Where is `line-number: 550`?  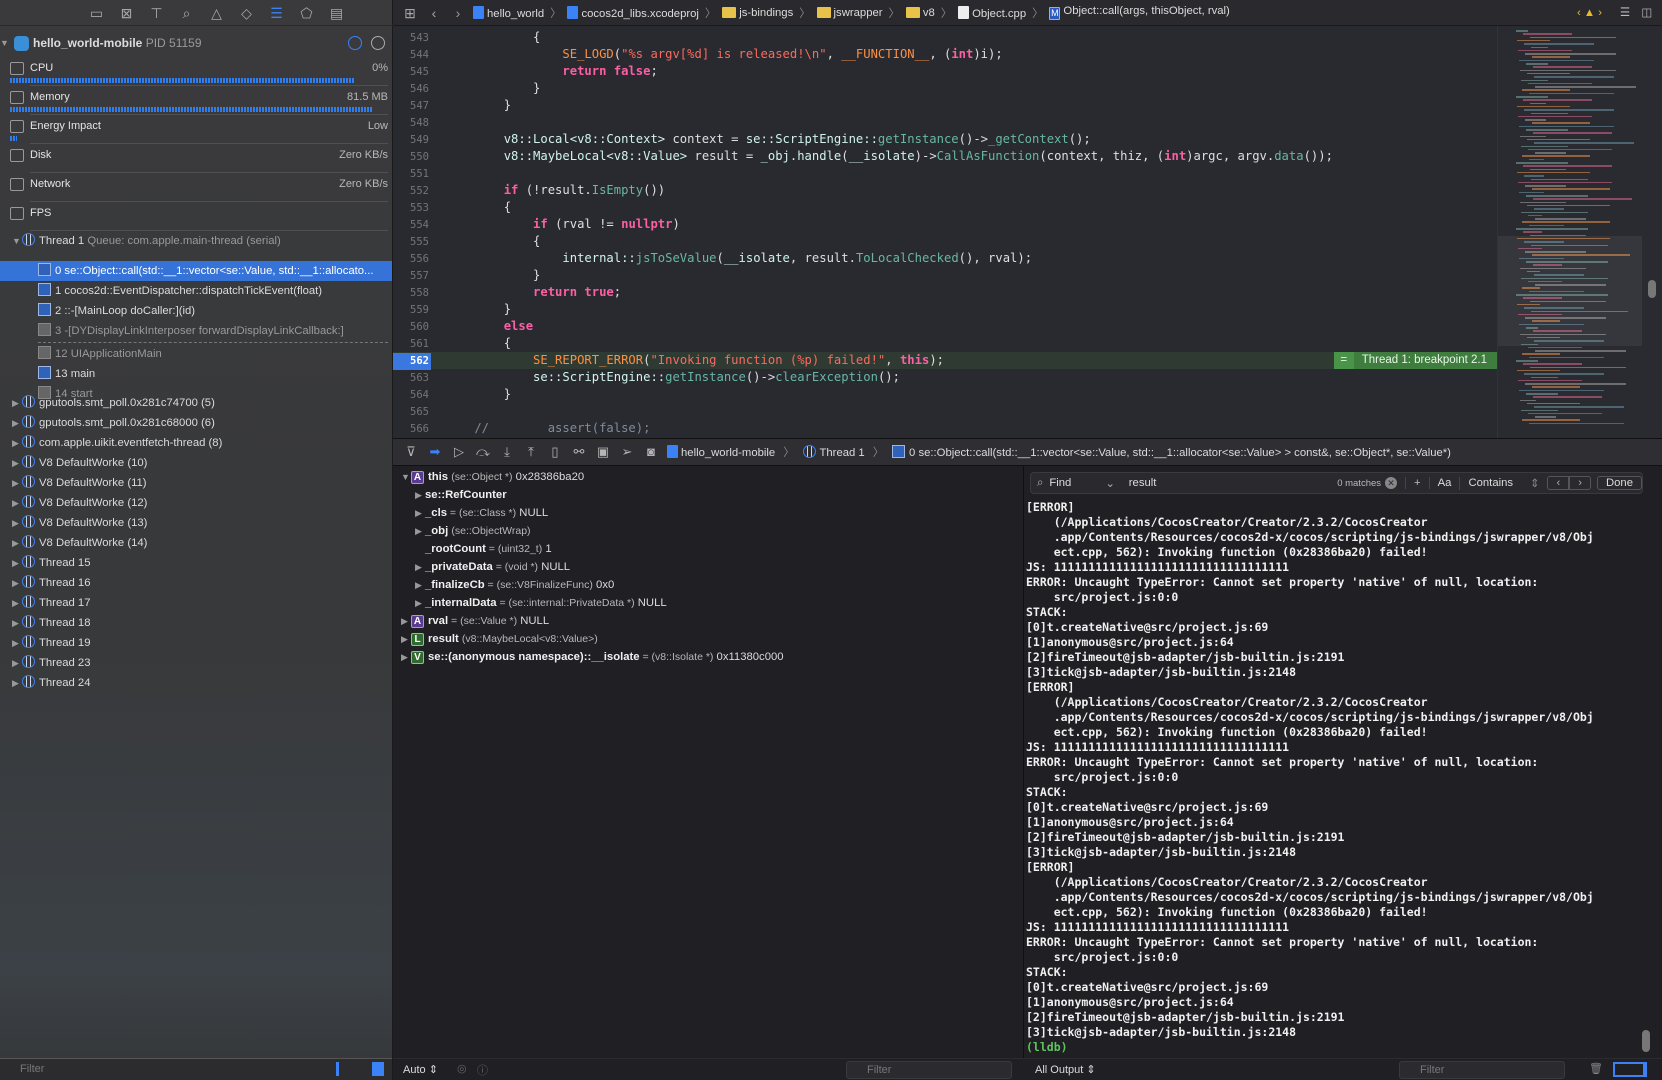
line-number: 550 is located at coordinates (412, 157).